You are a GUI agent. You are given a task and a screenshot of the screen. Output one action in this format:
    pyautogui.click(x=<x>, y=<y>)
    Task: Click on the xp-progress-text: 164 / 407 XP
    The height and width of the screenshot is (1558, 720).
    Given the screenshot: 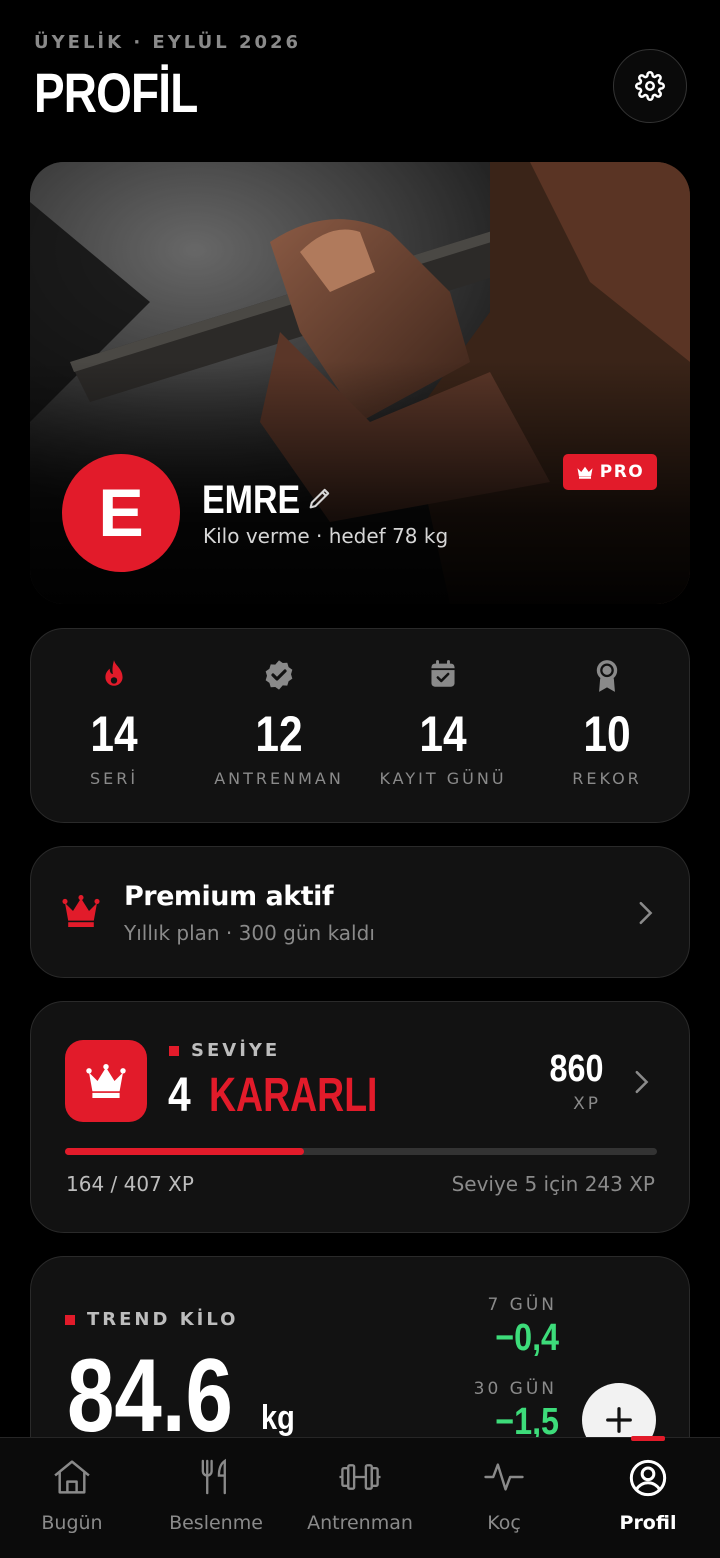 What is the action you would take?
    pyautogui.click(x=130, y=1184)
    